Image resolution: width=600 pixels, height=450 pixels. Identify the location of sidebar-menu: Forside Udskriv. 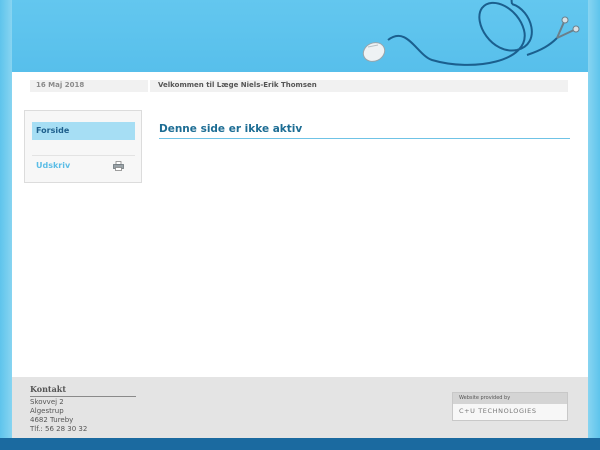
(83, 146).